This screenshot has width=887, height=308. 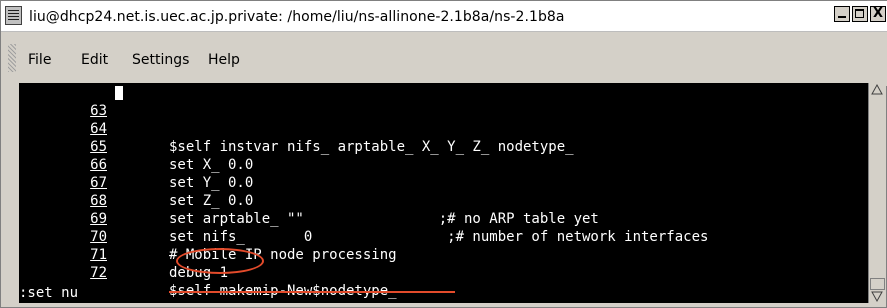 I want to click on code-line: 67 set Z_ 0.0, so click(x=136, y=182).